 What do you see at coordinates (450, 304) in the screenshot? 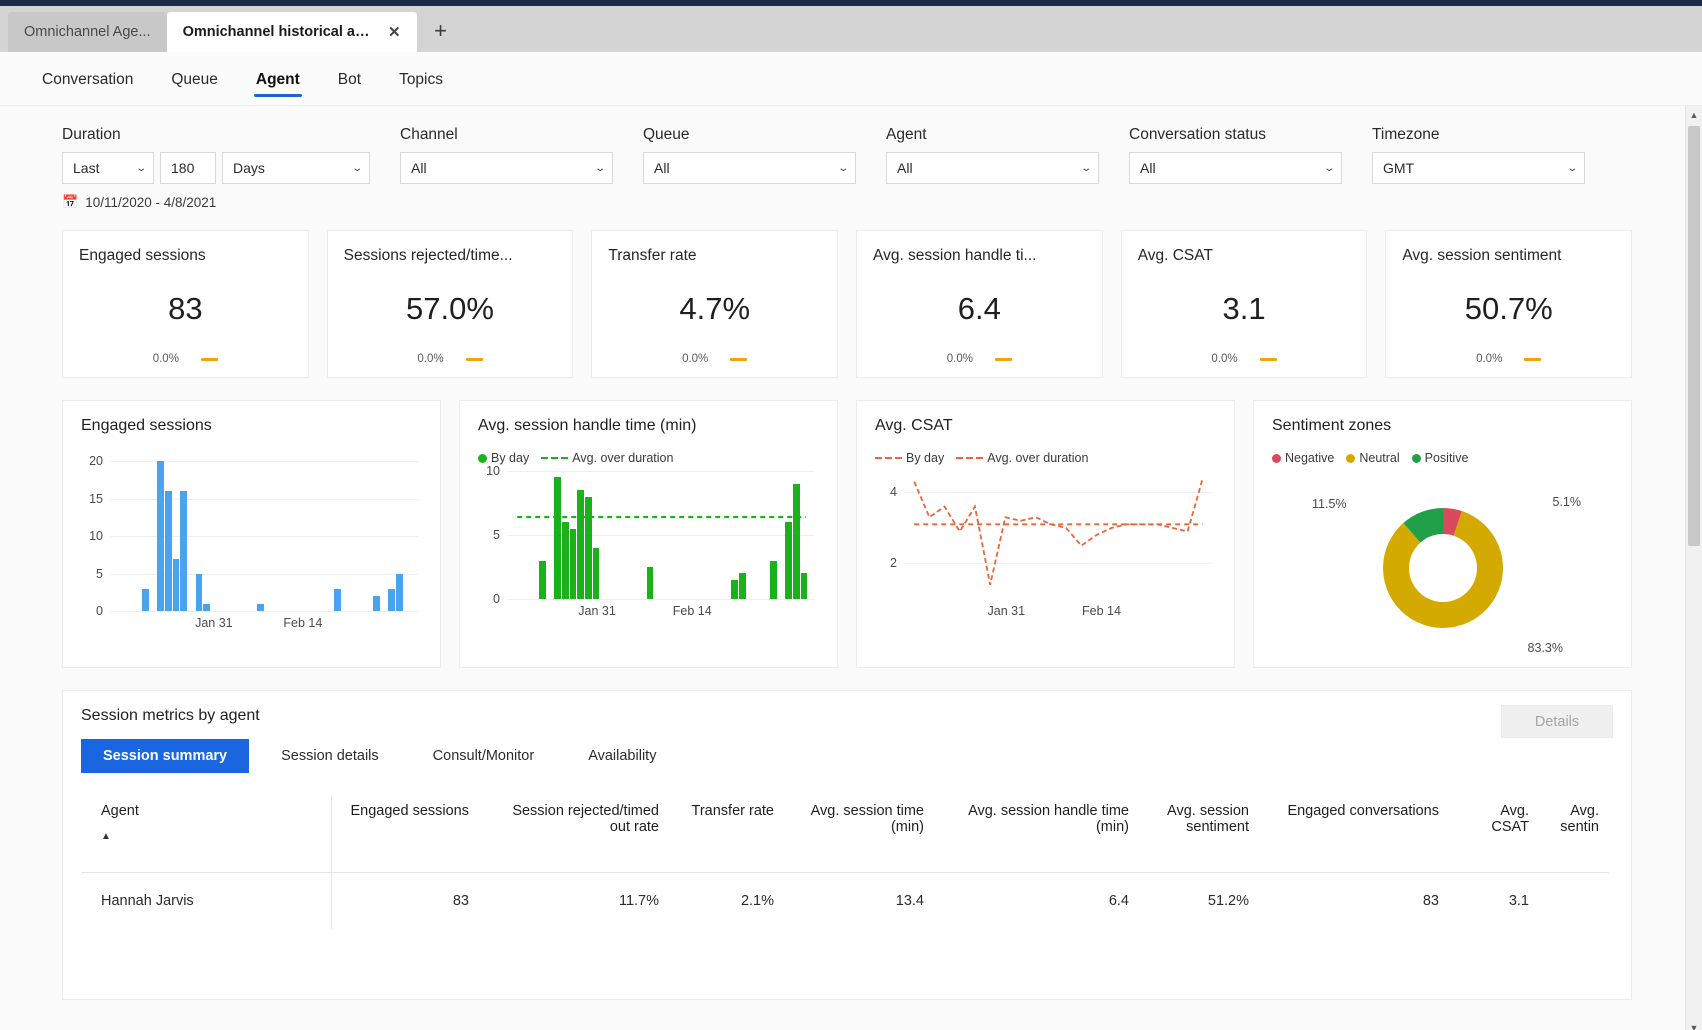
I see `kpi-card-sessions-rejected: Sessions rejected/time... 57.0% 0.0%` at bounding box center [450, 304].